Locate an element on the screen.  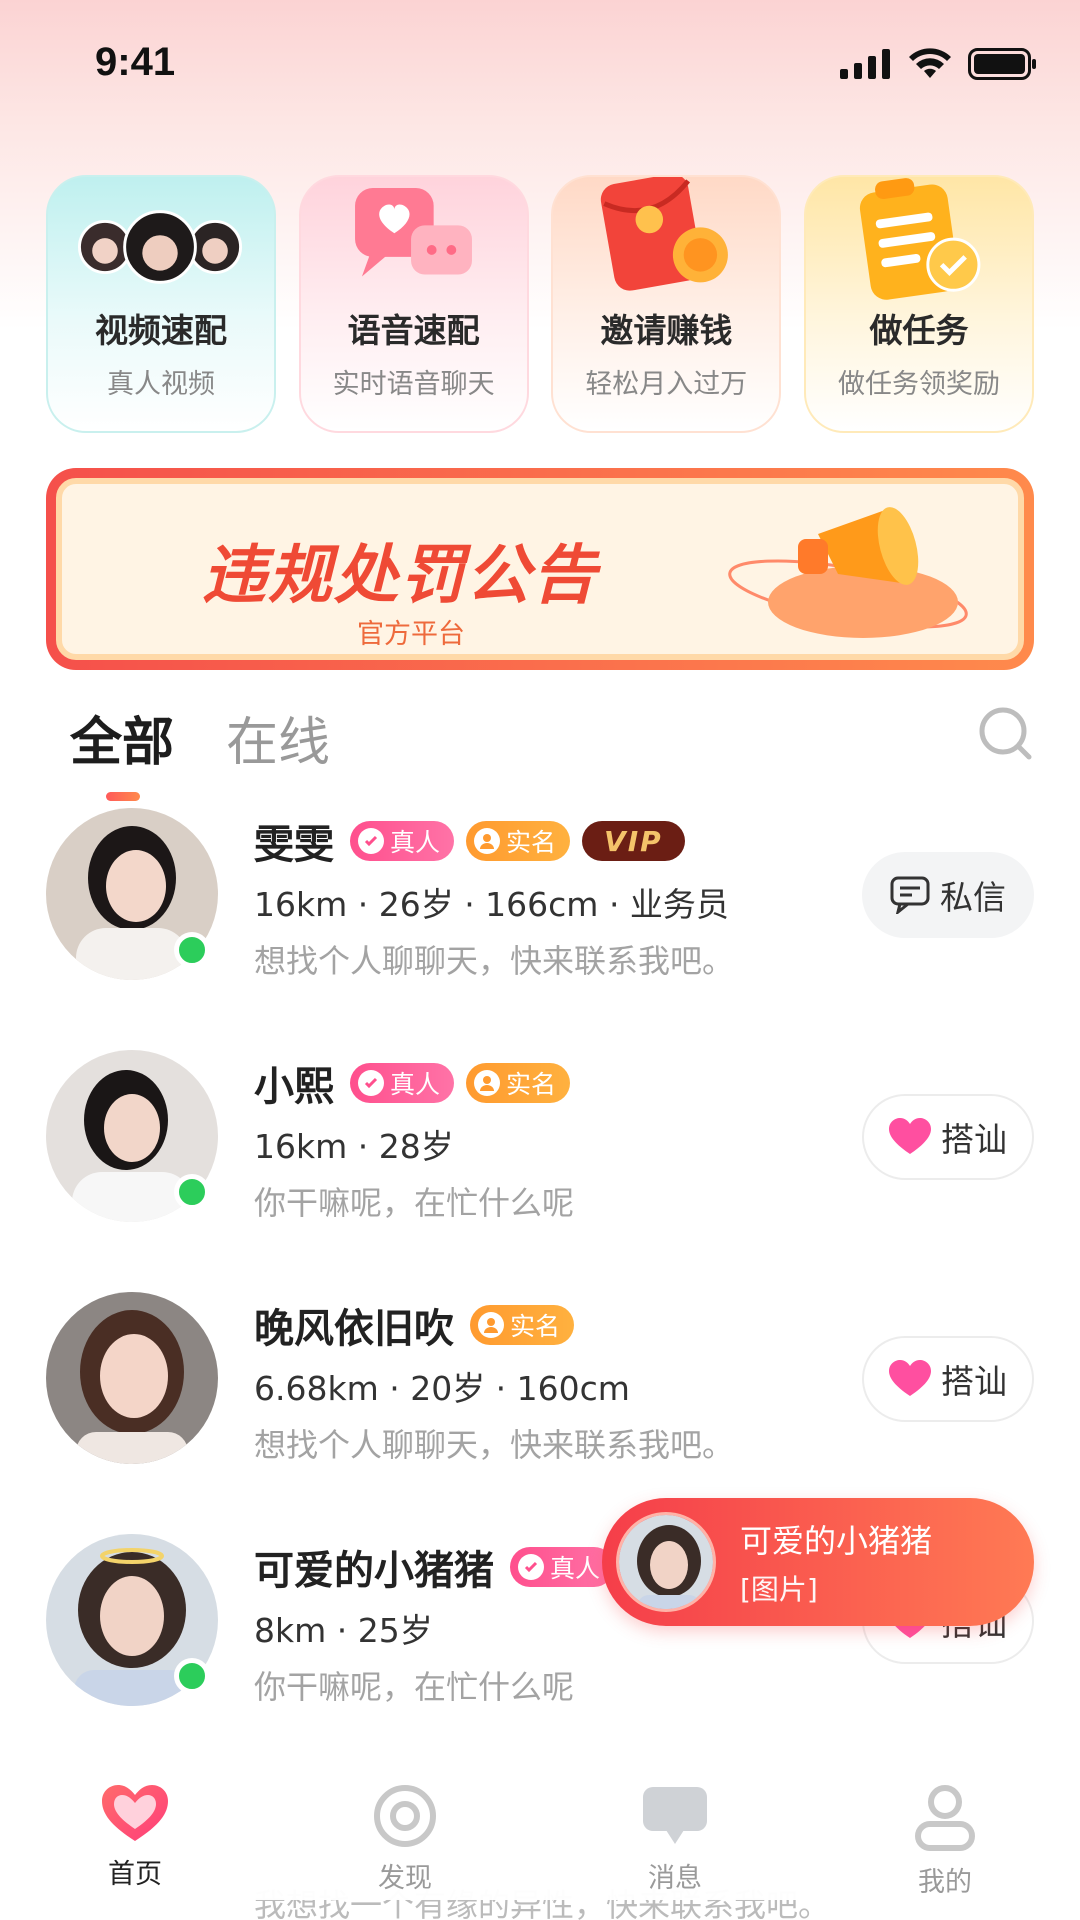
name-line: 雯雯 真人 实名 VIP is located at coordinates (469, 841).